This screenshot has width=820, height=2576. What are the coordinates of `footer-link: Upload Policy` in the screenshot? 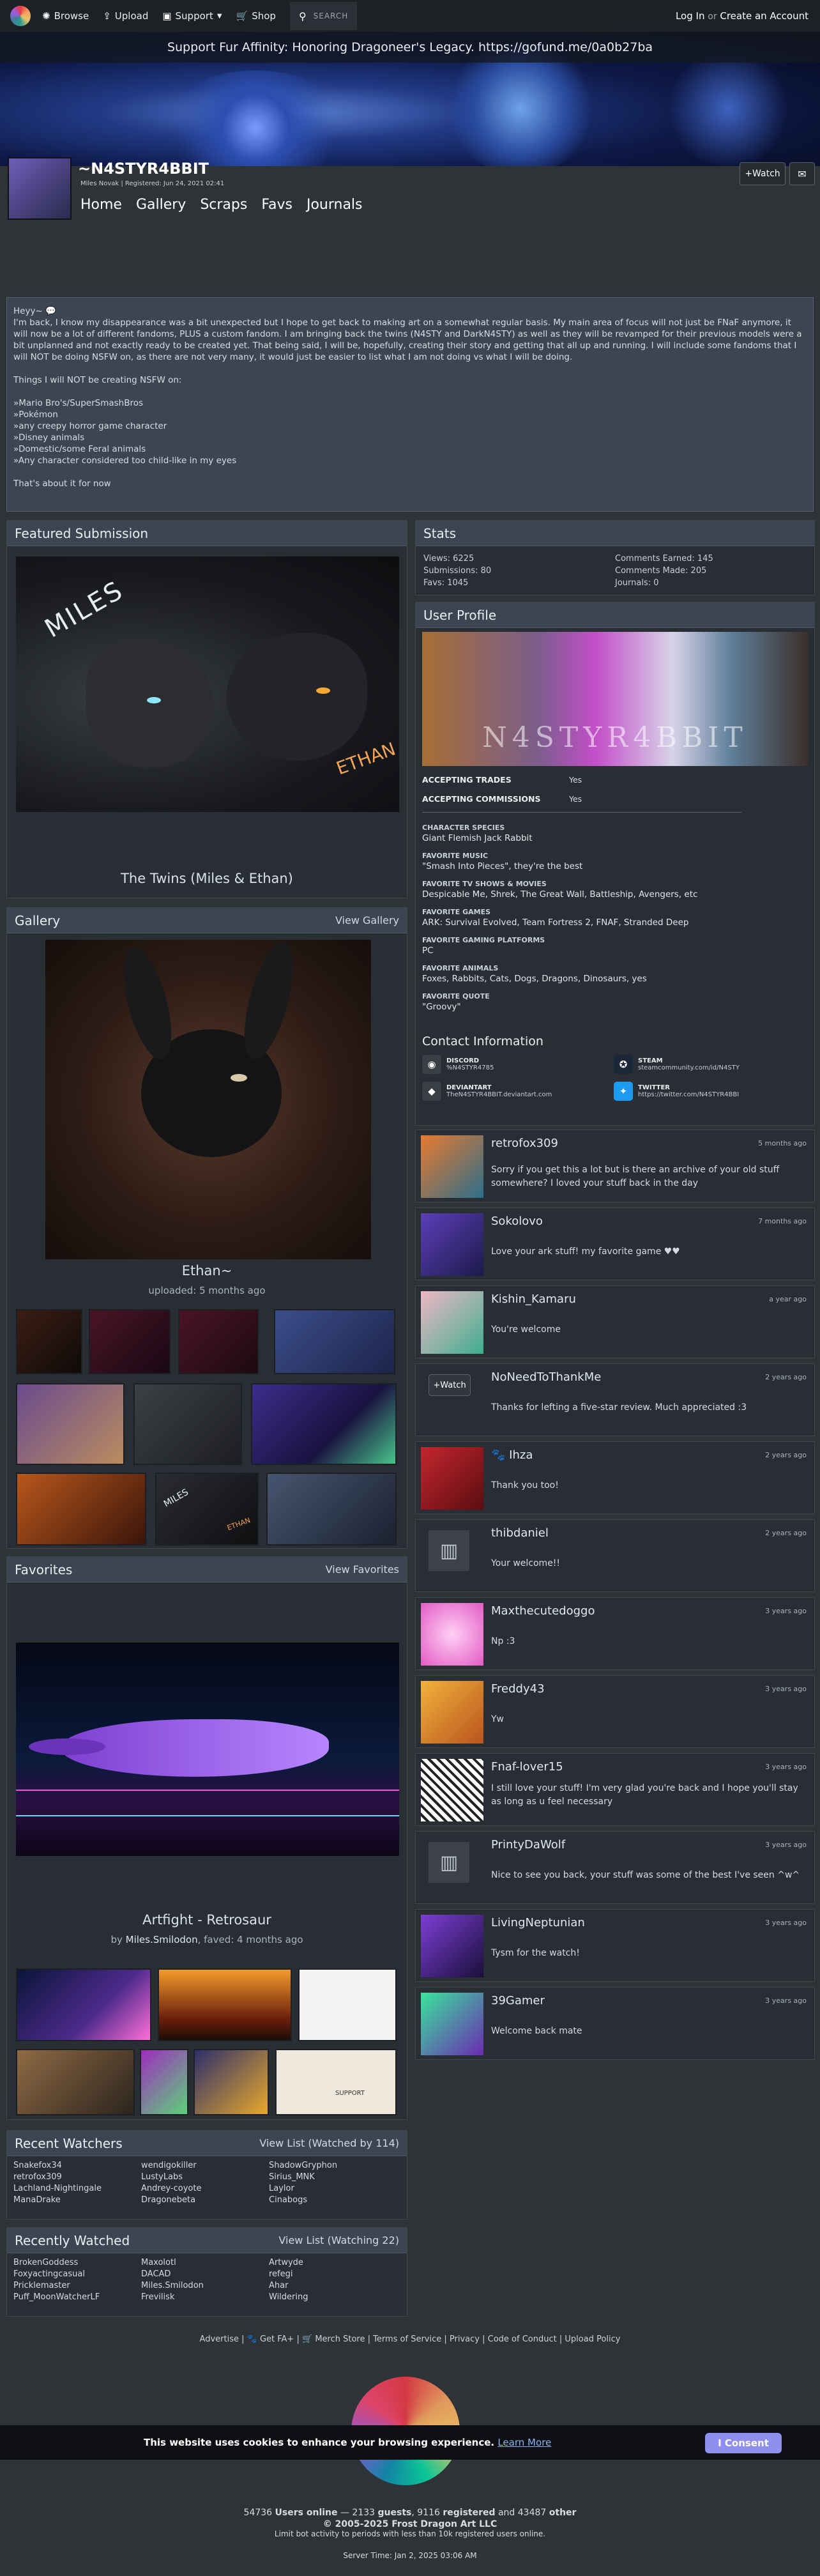 It's located at (592, 2339).